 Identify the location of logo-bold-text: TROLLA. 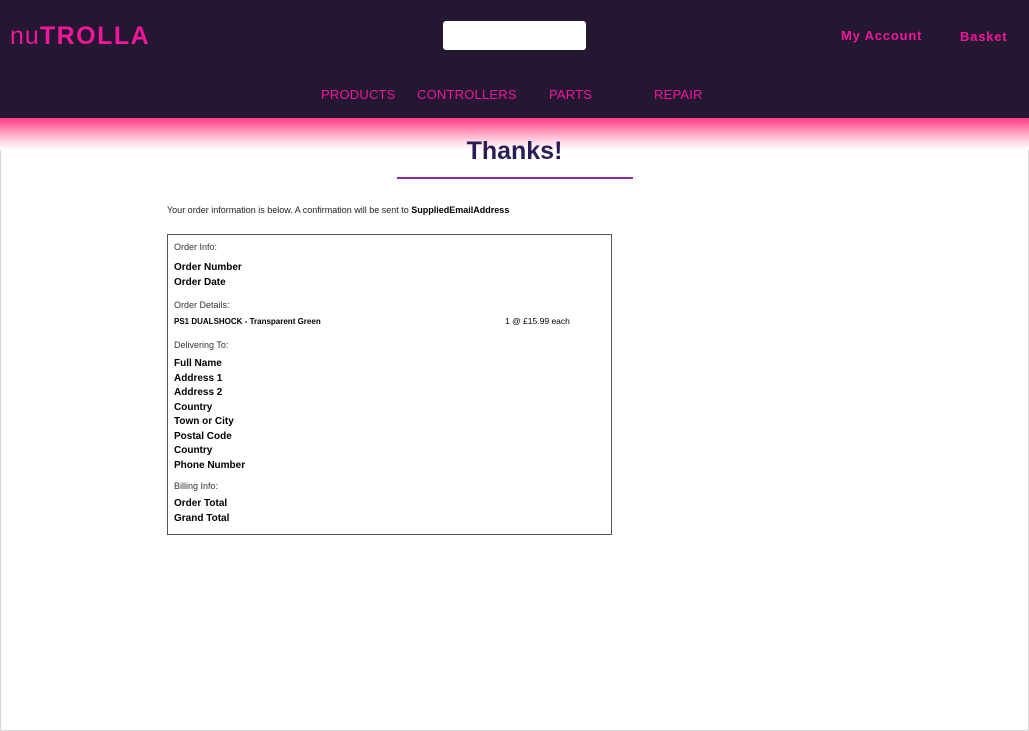
(95, 36).